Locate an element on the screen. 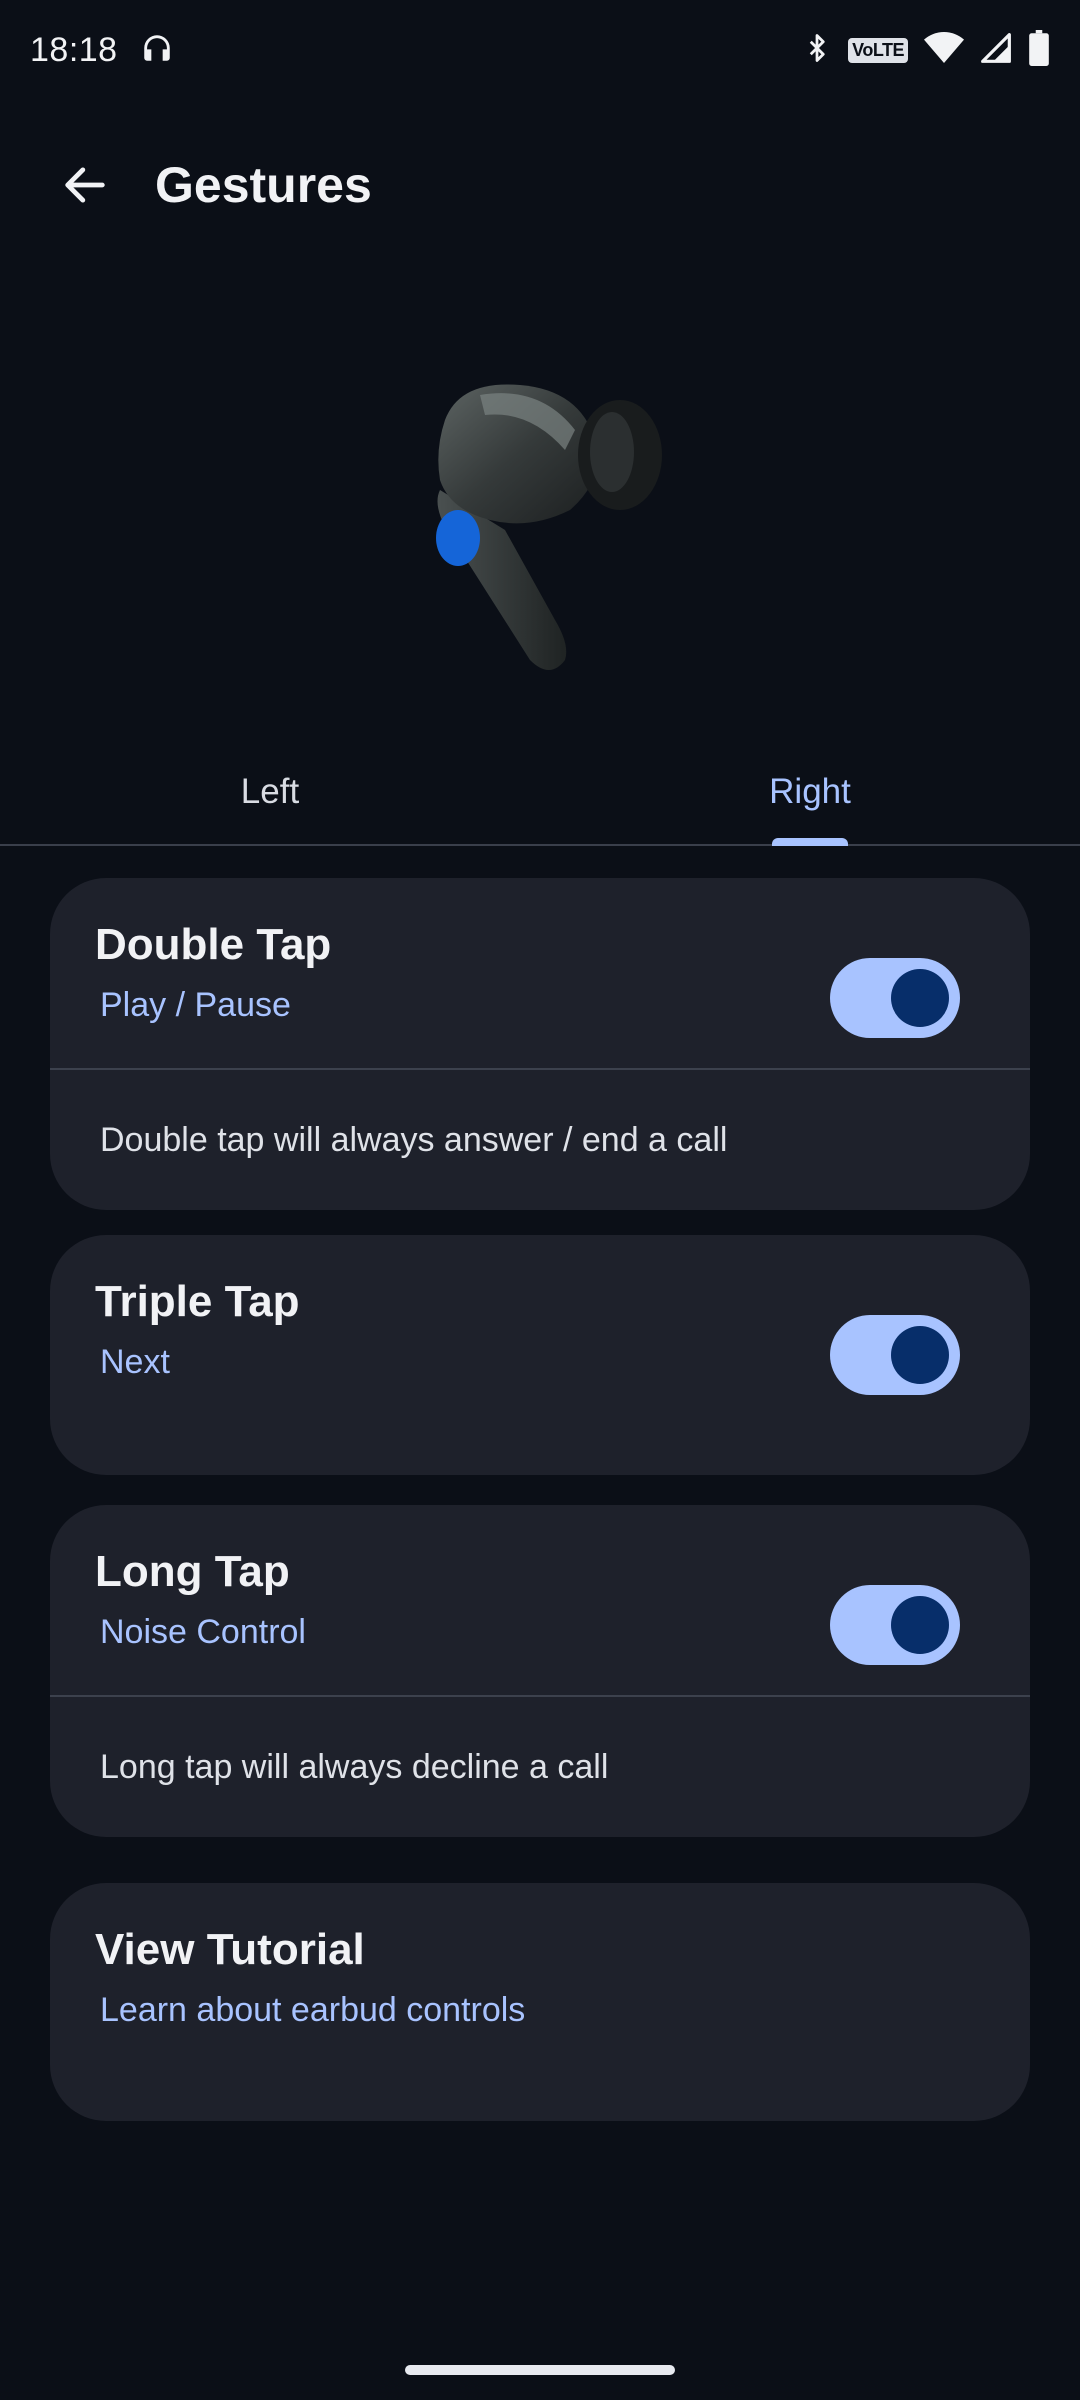  tab-indicator is located at coordinates (810, 842).